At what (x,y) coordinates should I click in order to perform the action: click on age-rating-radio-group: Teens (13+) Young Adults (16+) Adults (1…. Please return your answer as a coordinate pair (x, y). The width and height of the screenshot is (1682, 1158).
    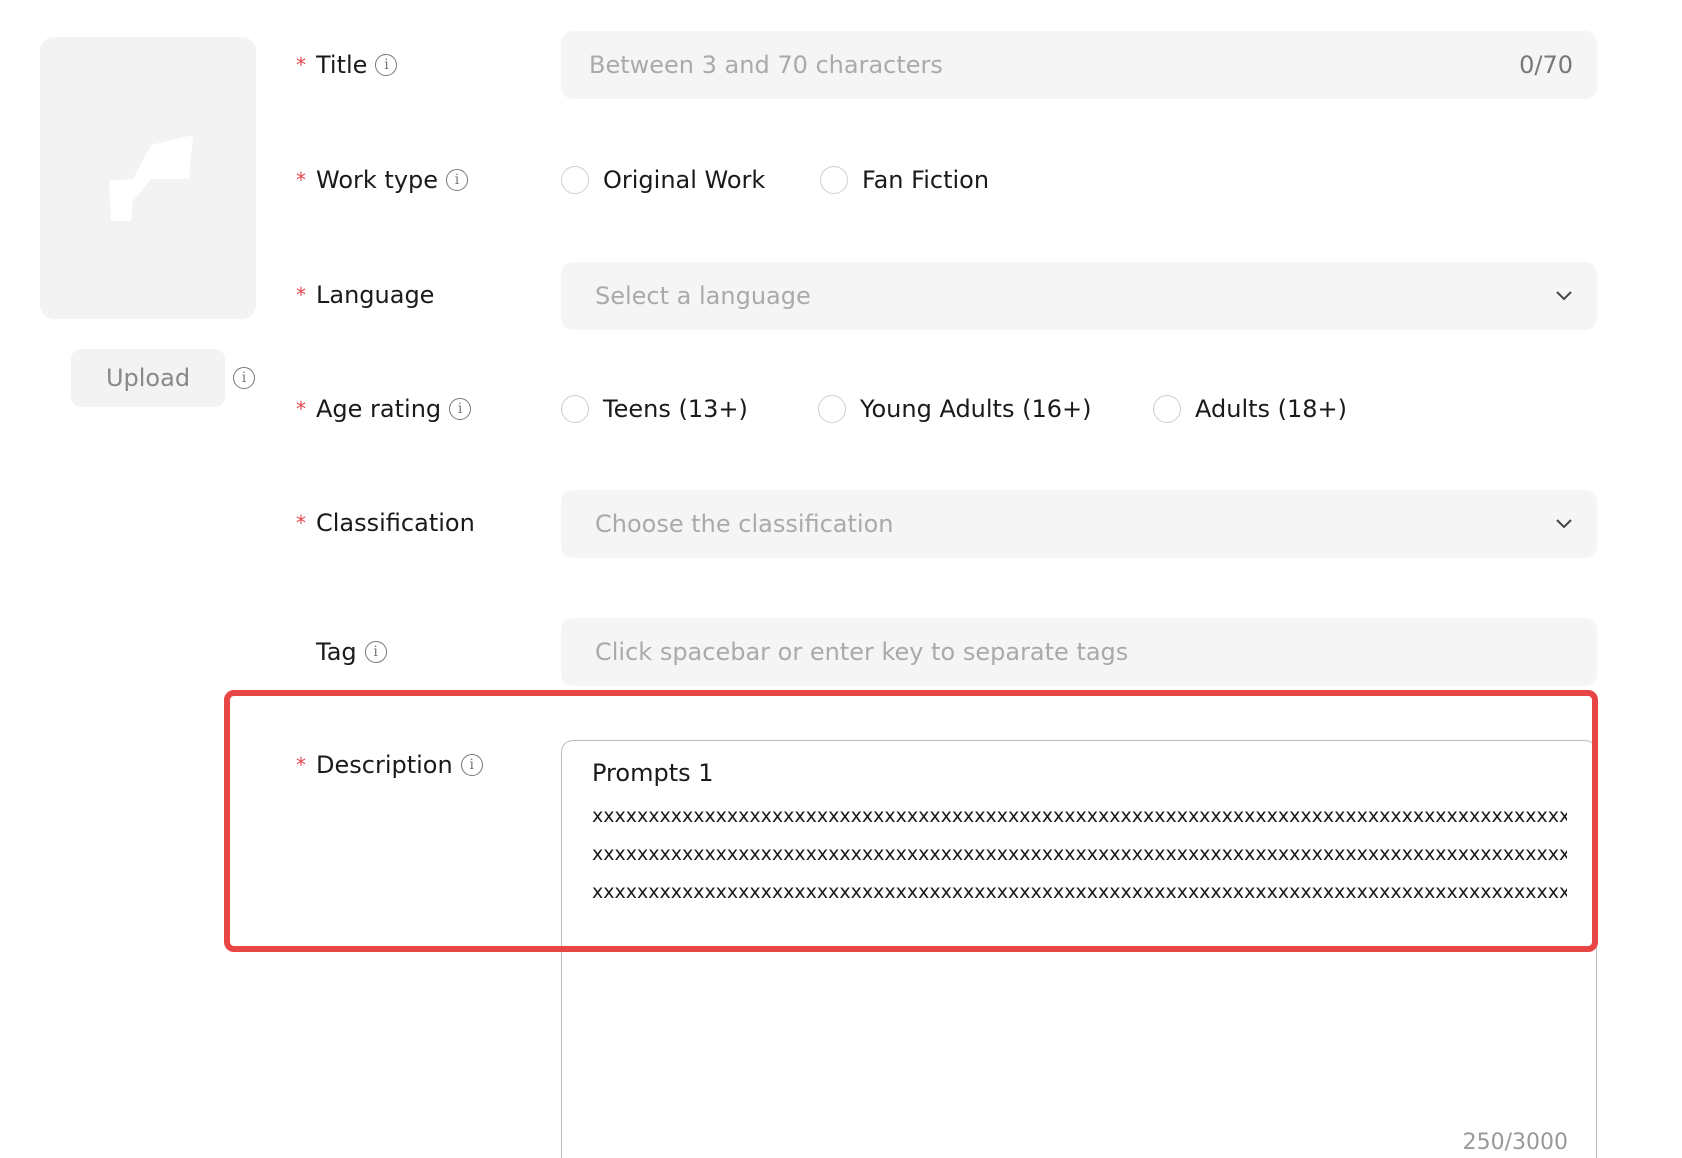
    Looking at the image, I should click on (1079, 409).